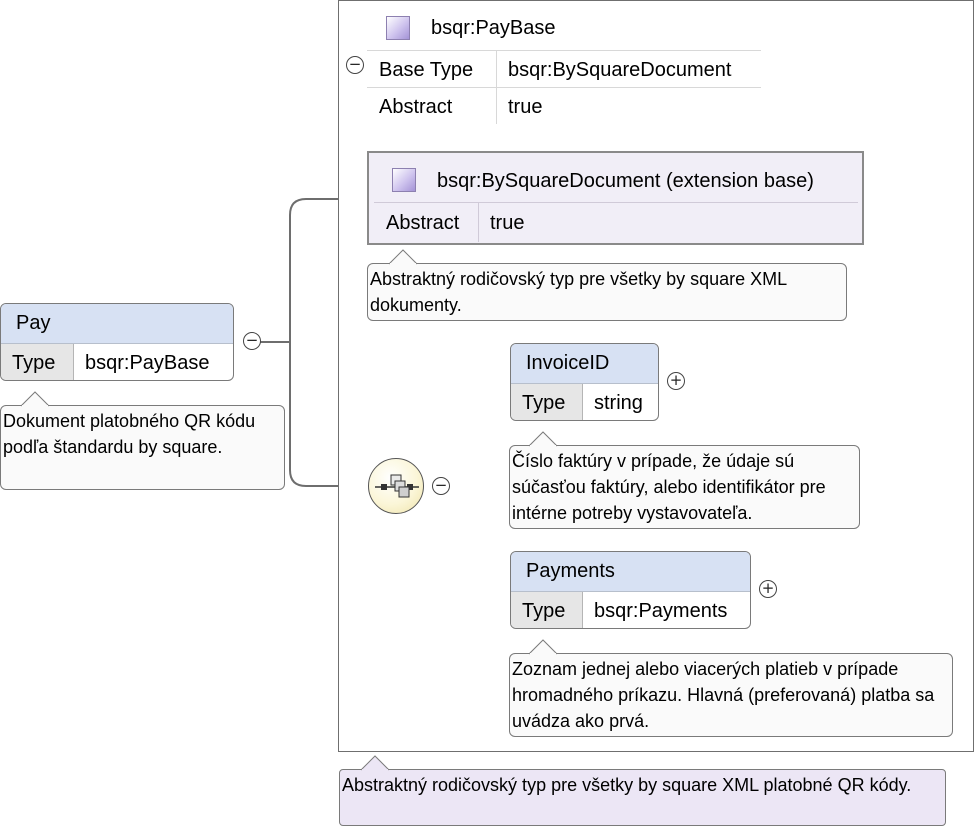 The width and height of the screenshot is (976, 831). What do you see at coordinates (584, 364) in the screenshot?
I see `invoiceid-name: InvoiceID` at bounding box center [584, 364].